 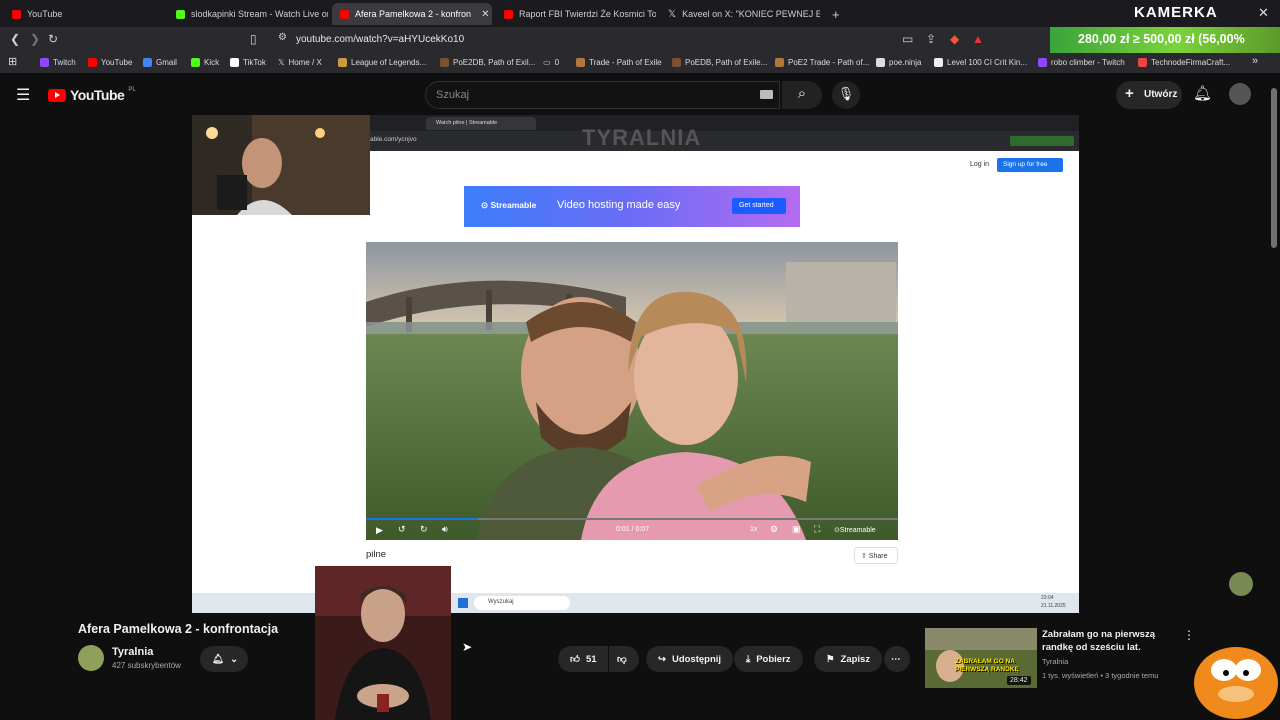 I want to click on forward-icon: ❯, so click(x=35, y=39).